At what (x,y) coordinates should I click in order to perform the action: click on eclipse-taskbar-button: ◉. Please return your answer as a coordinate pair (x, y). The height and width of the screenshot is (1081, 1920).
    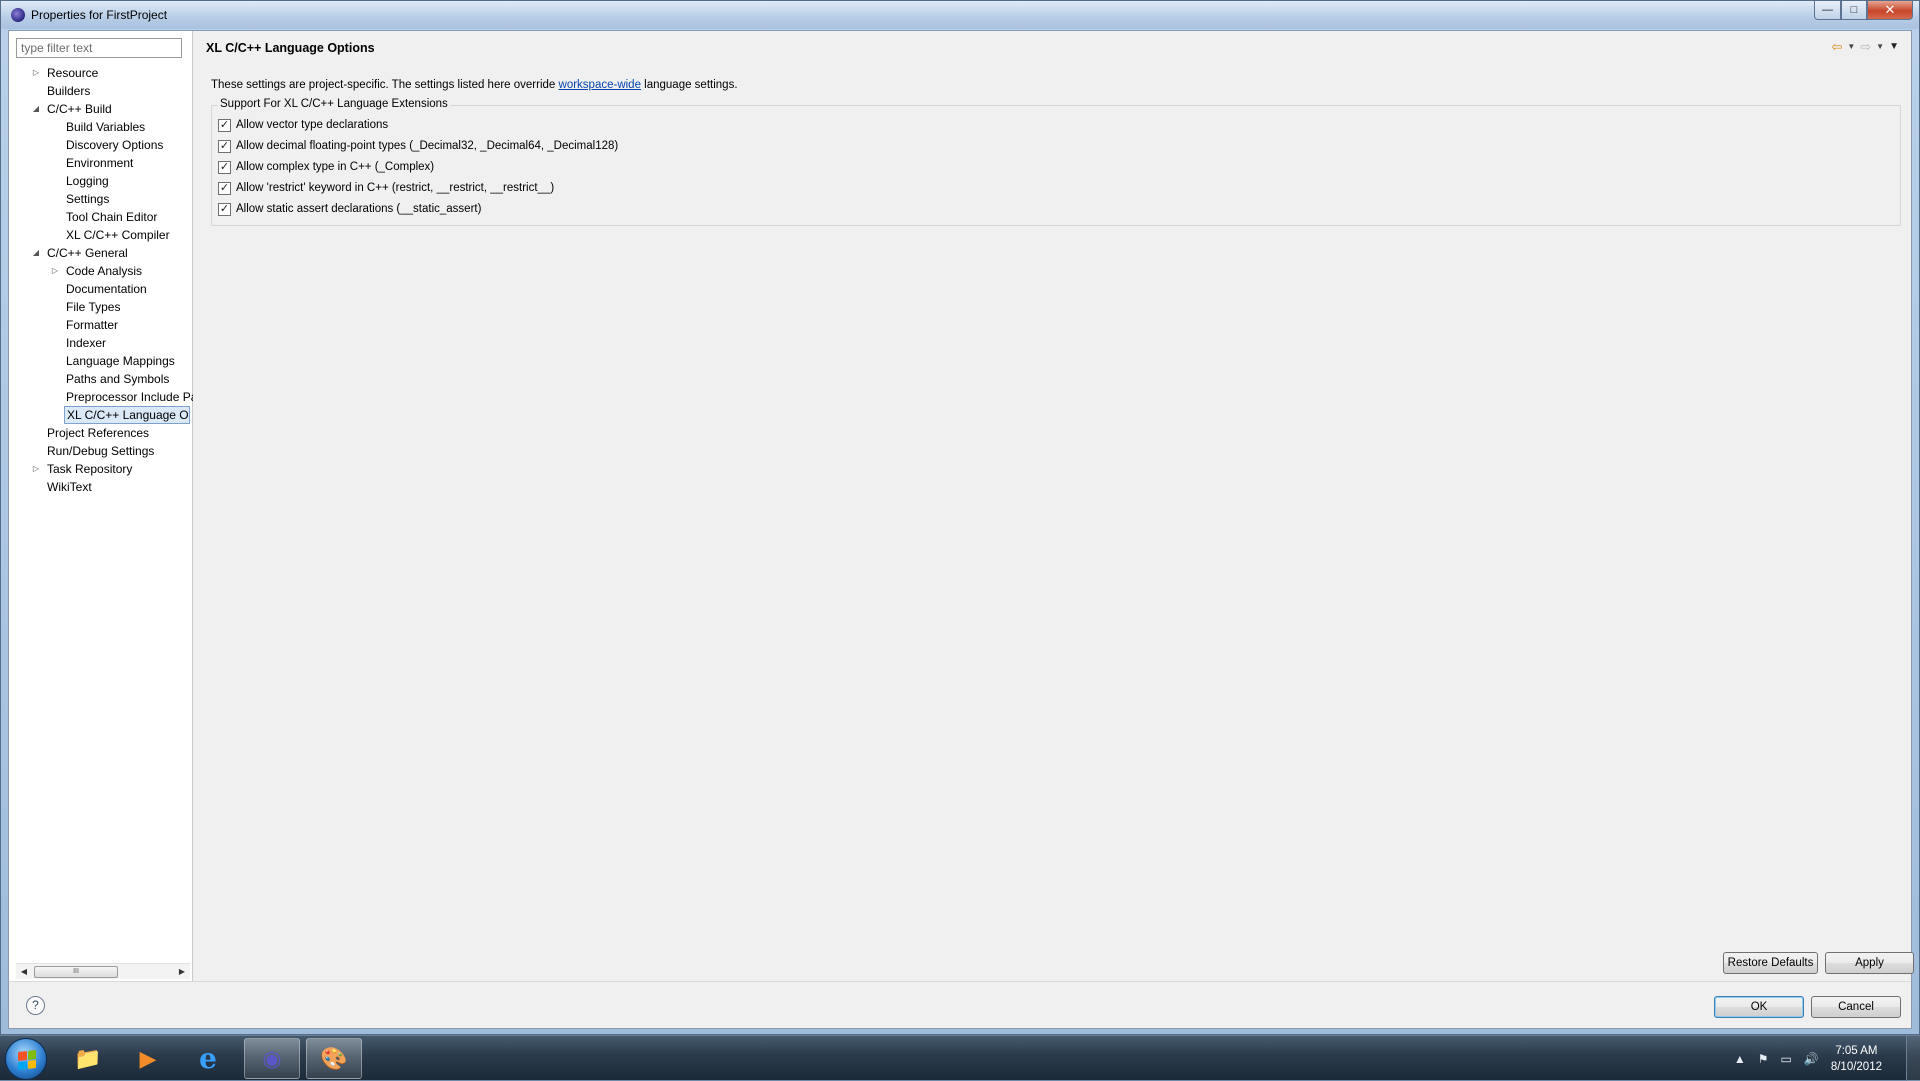
    Looking at the image, I should click on (272, 1058).